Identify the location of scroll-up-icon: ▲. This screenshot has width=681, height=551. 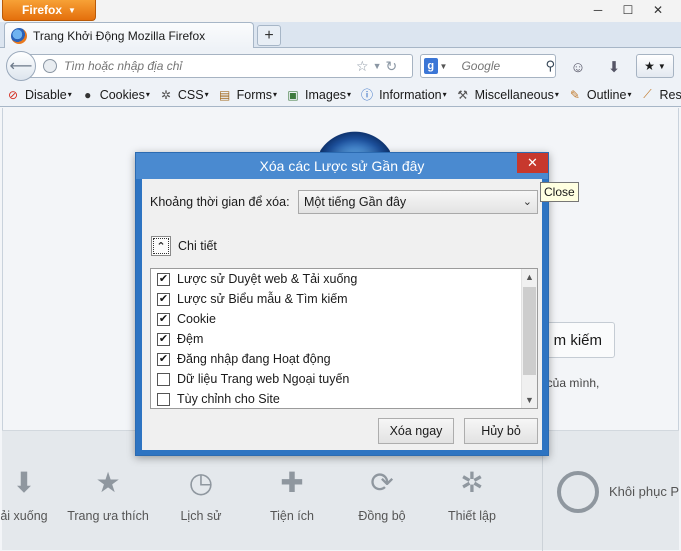
(529, 277).